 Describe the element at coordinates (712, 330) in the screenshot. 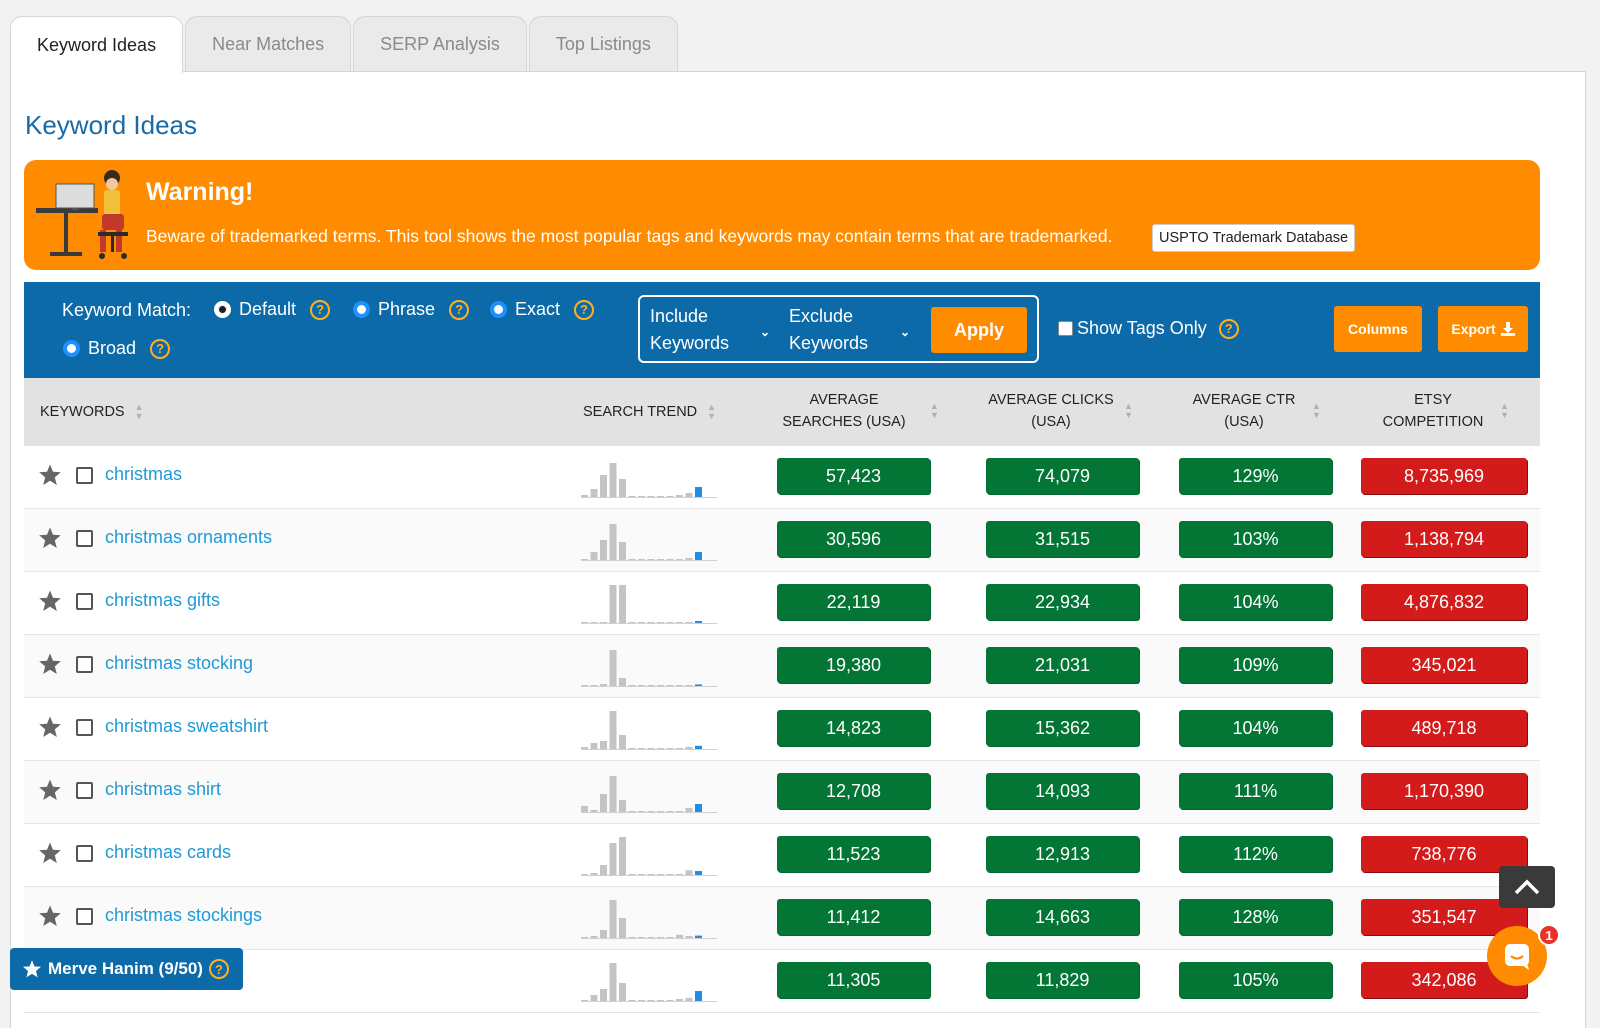

I see `include-keywords-dropdown: Include Keywords ⌄` at that location.